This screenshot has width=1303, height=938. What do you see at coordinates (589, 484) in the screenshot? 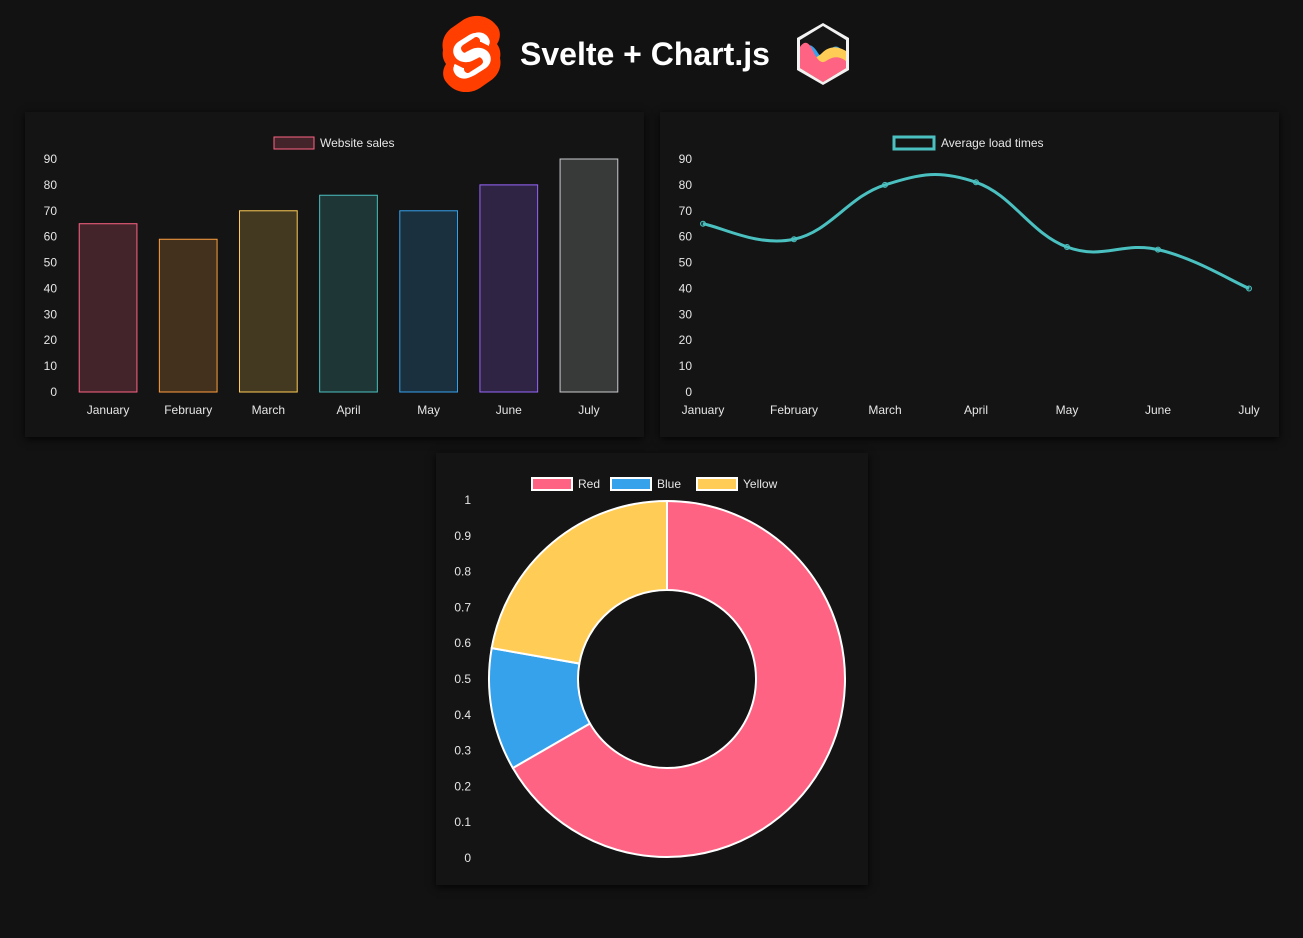
I see `legend-label: Red` at bounding box center [589, 484].